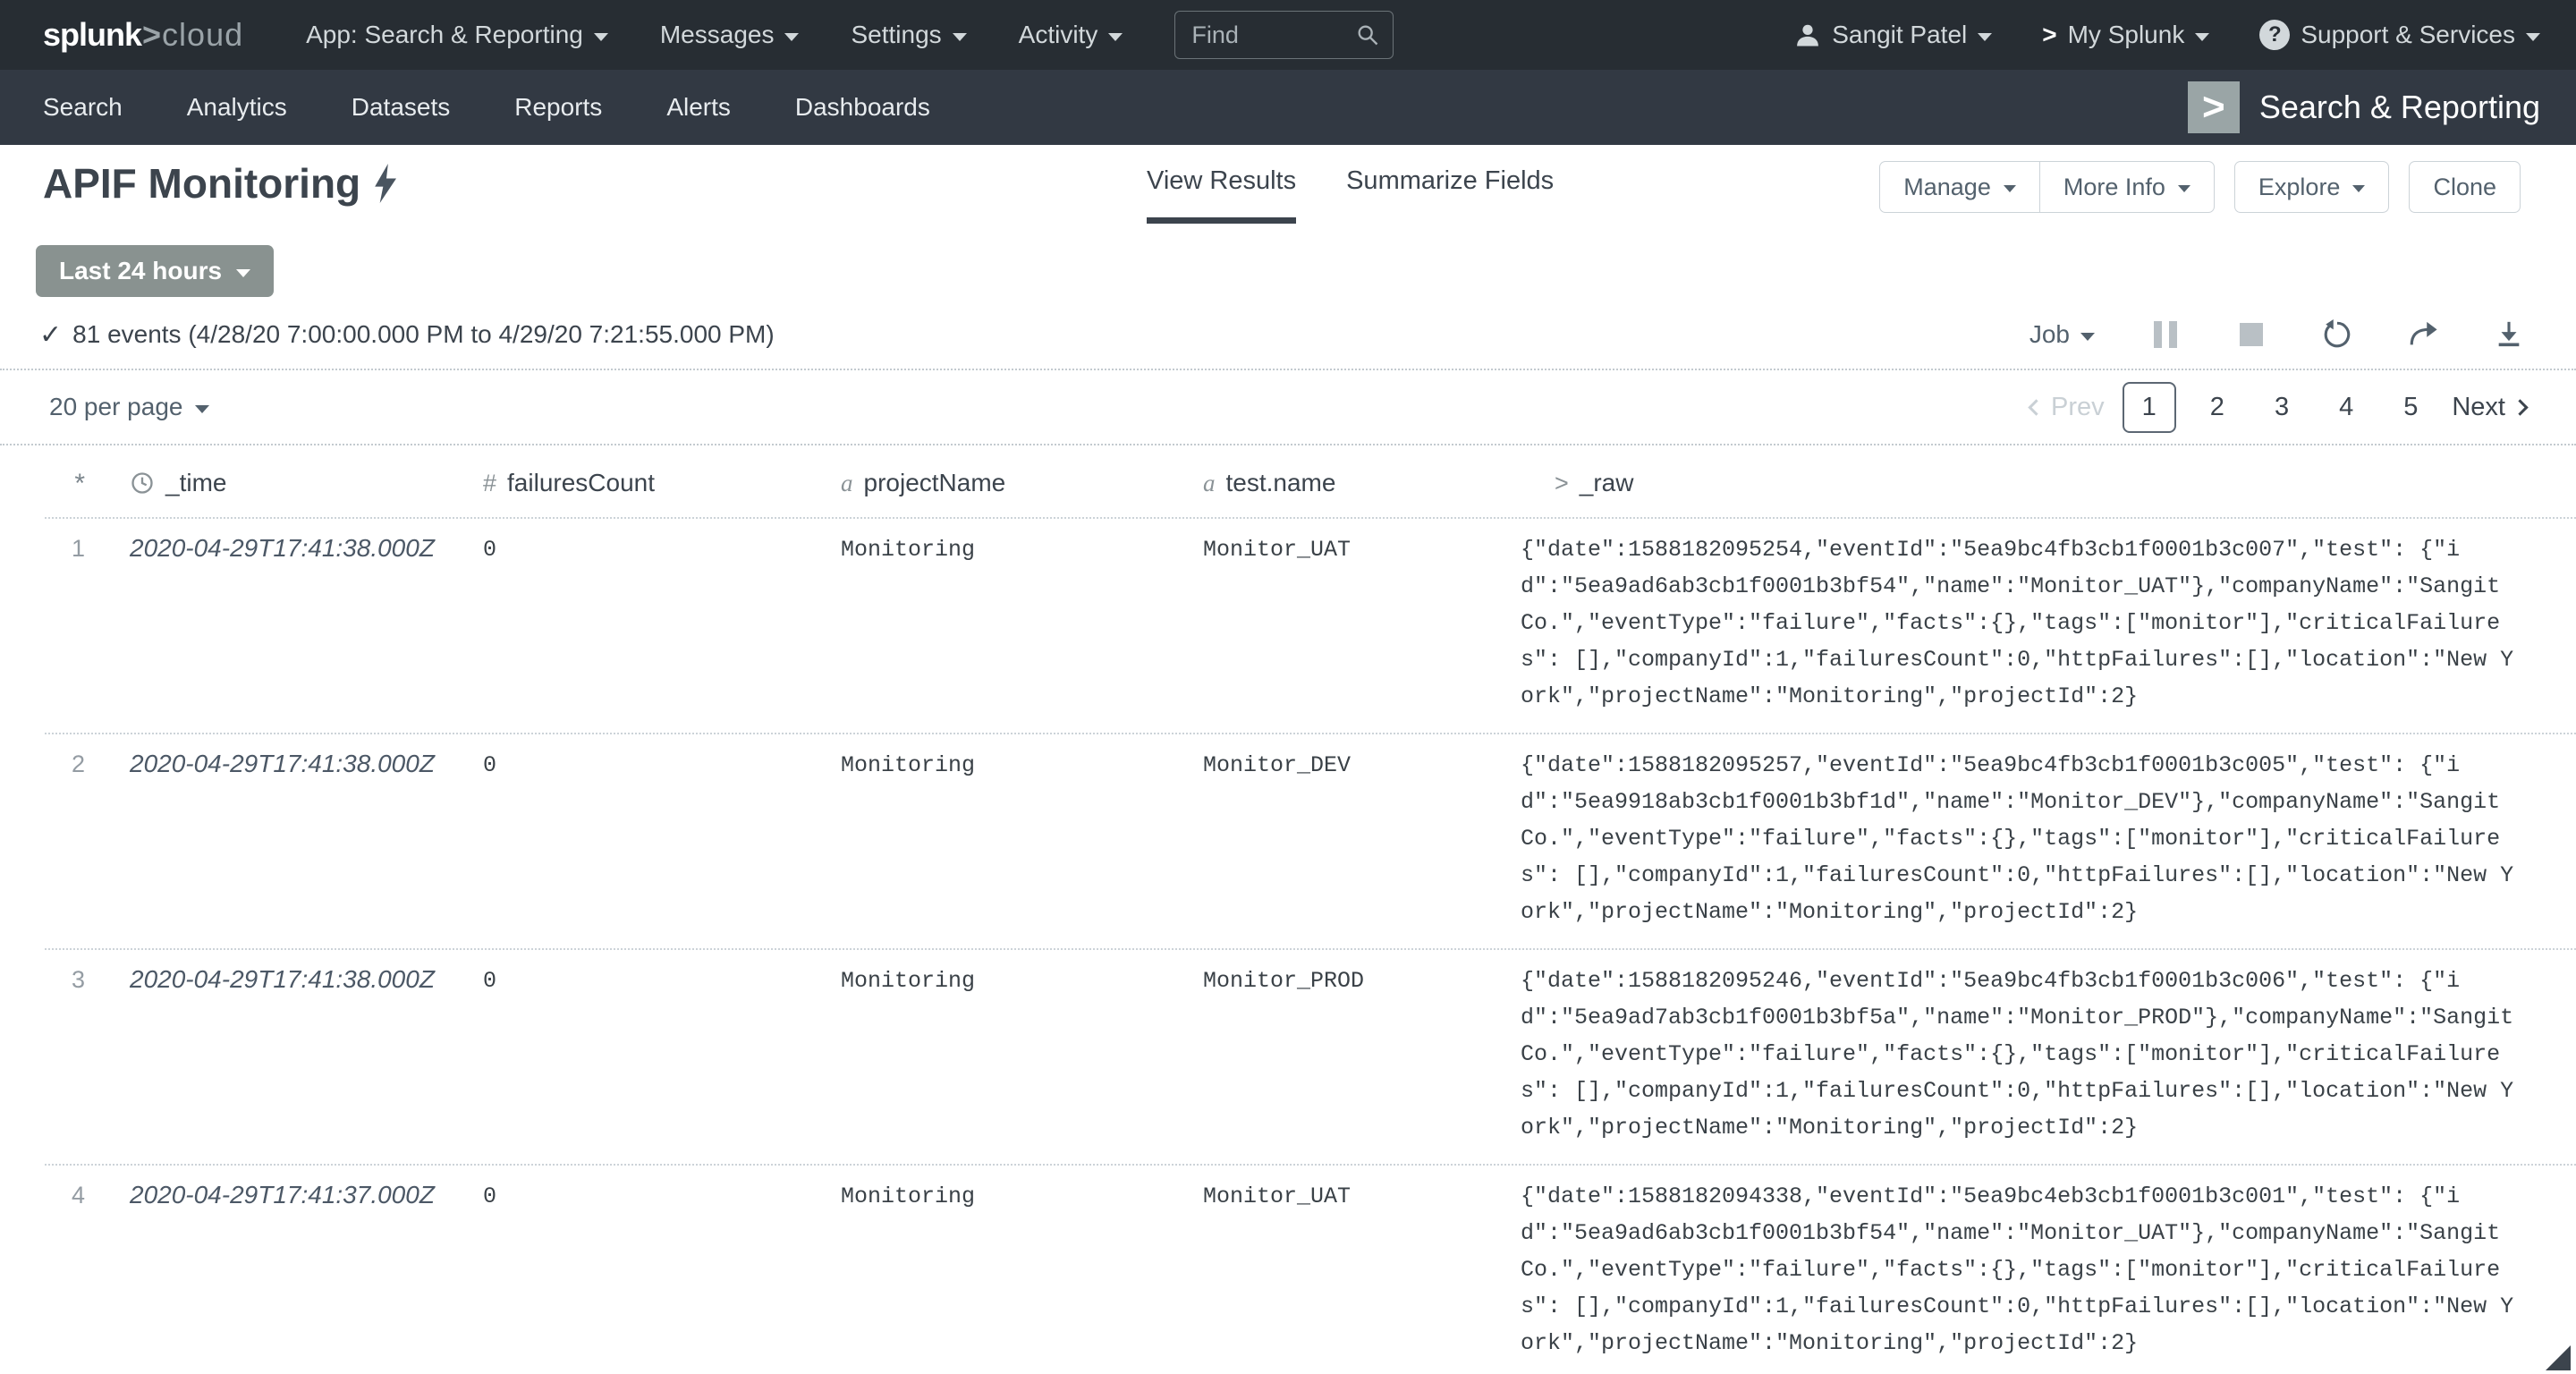 The image size is (2576, 1374). I want to click on time-cell: 2020-04-29T17:41:37.000Z, so click(284, 1193).